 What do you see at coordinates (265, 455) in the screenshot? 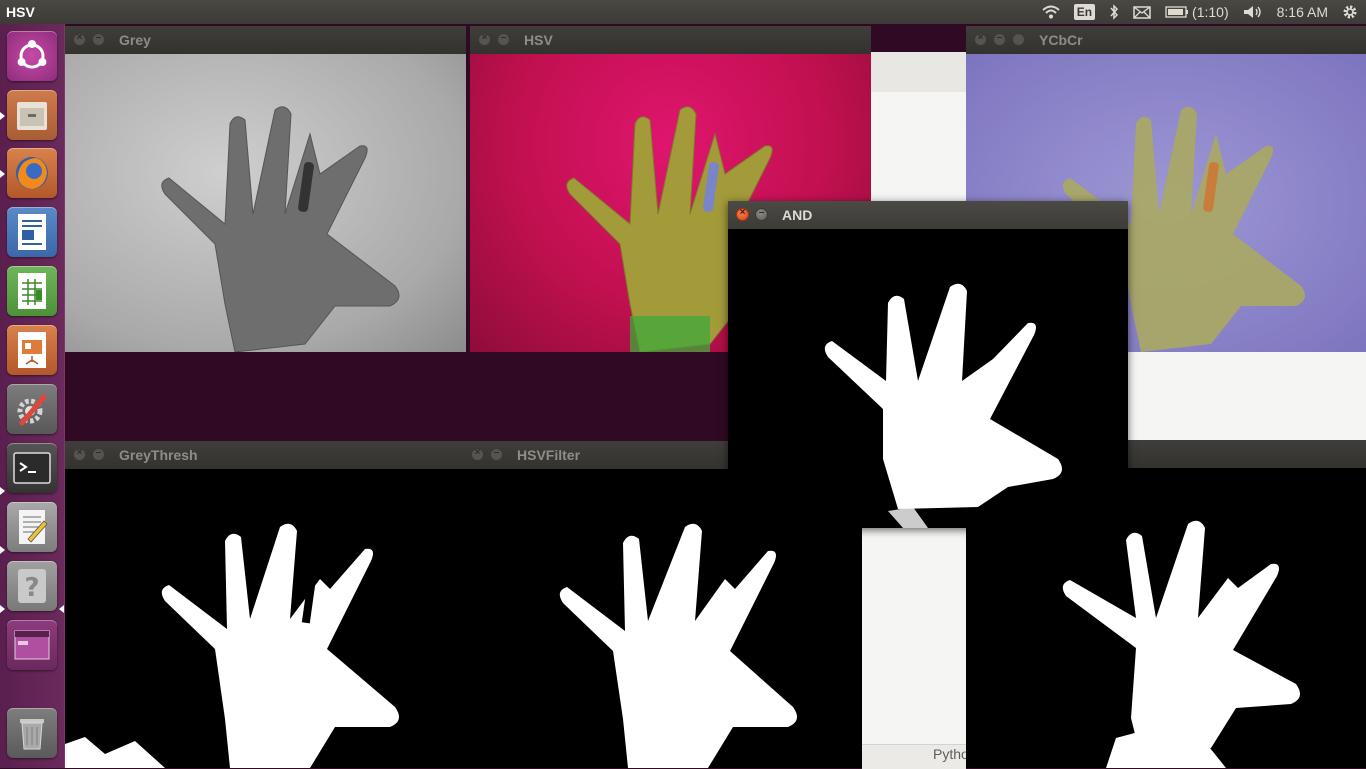
I see `titlebar: × – GreyThresh` at bounding box center [265, 455].